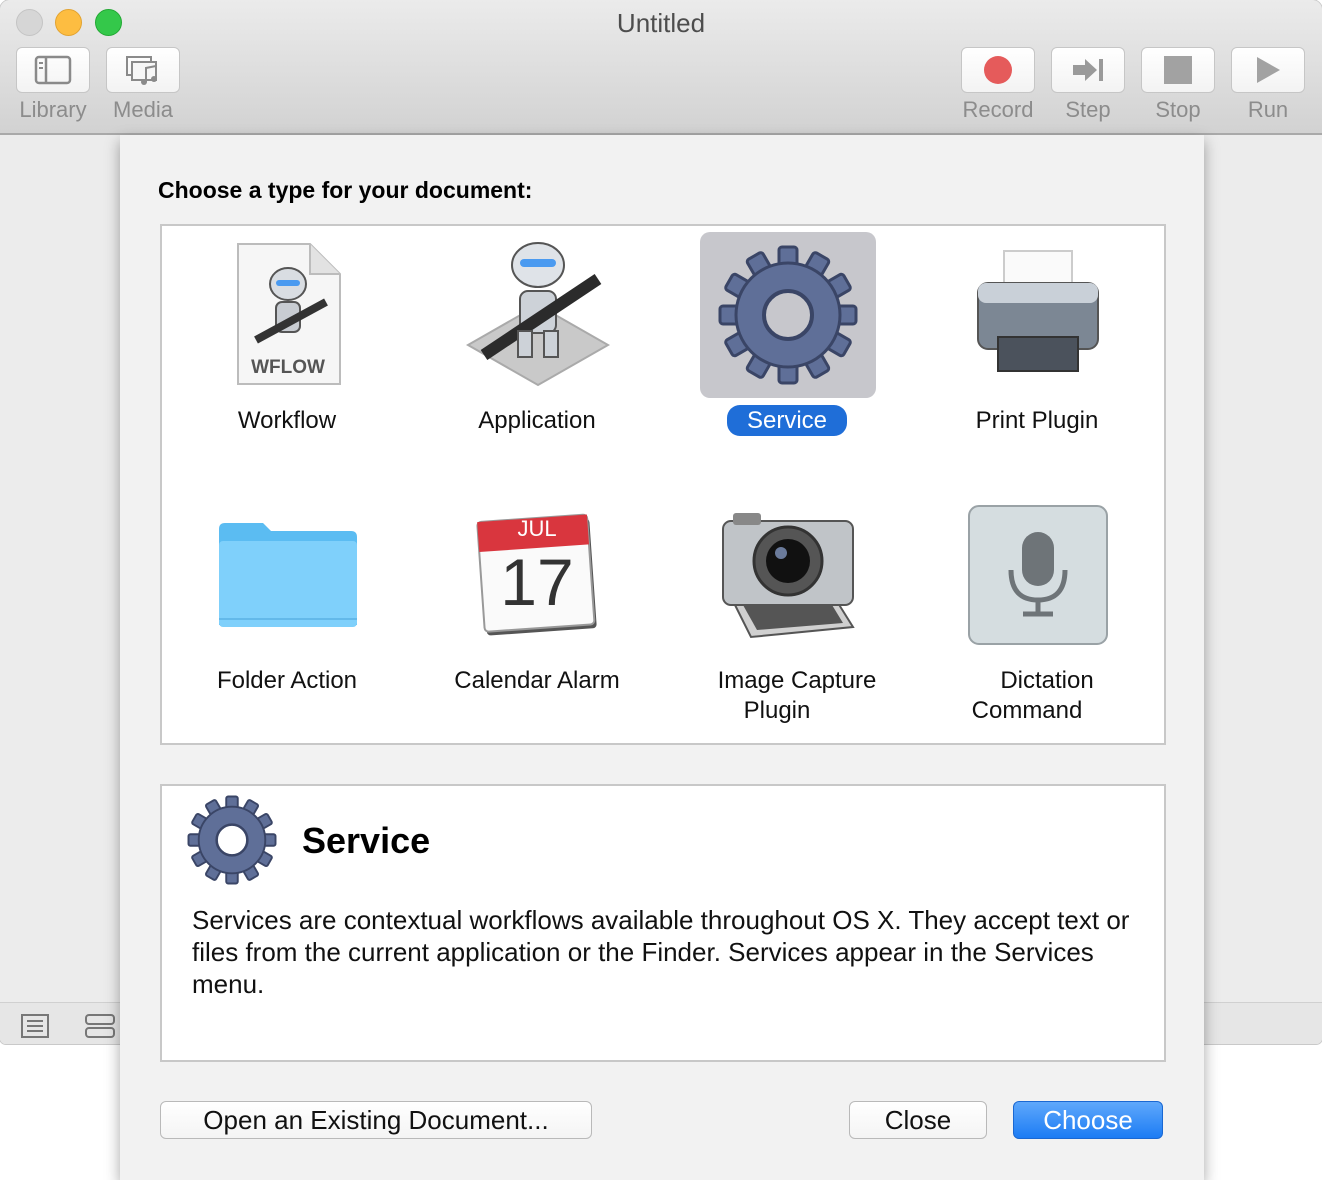 The width and height of the screenshot is (1322, 1180). I want to click on dictation-icon-area, so click(1038, 575).